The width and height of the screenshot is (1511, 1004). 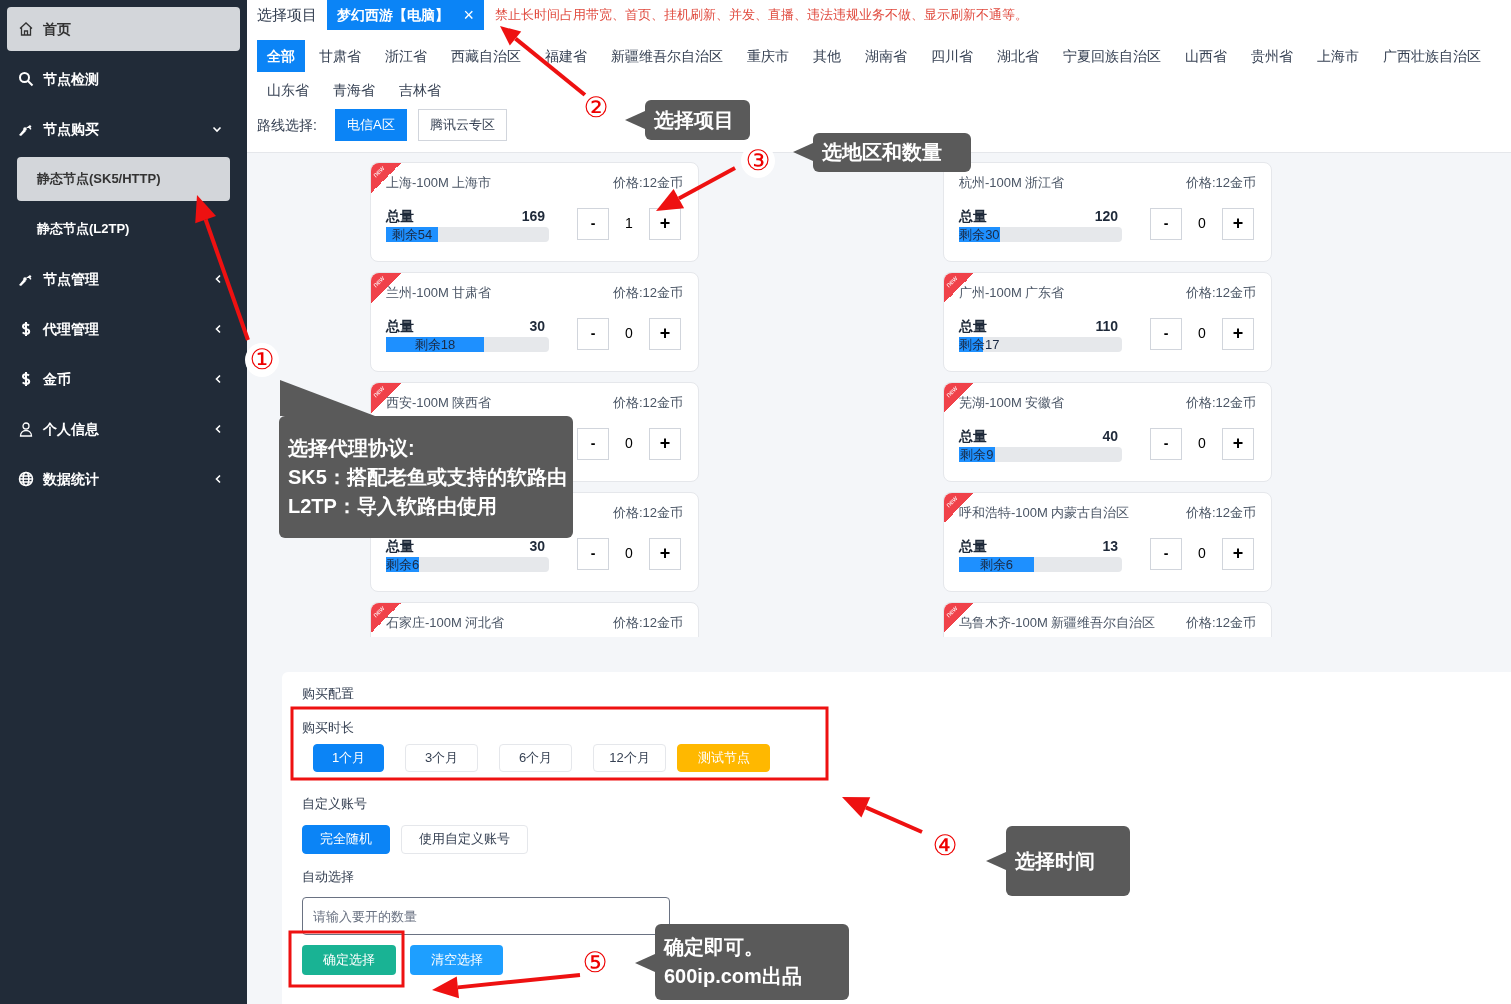 I want to click on home-icon, so click(x=26, y=29).